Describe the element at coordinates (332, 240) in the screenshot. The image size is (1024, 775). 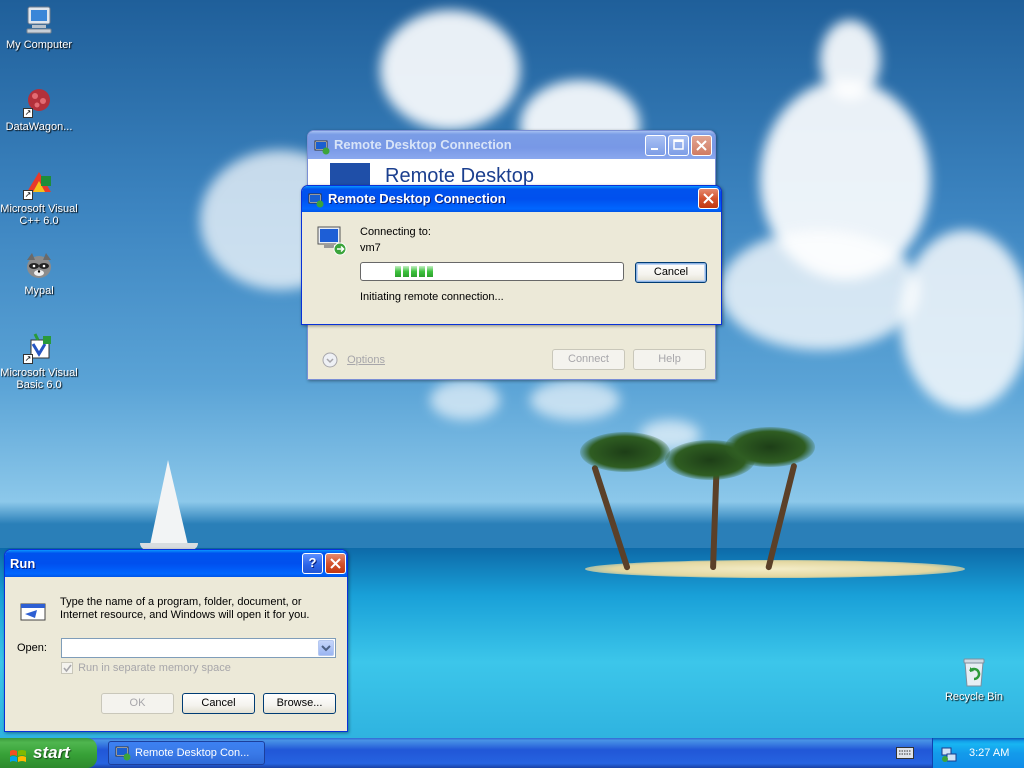
I see `remote-computer-icon` at that location.